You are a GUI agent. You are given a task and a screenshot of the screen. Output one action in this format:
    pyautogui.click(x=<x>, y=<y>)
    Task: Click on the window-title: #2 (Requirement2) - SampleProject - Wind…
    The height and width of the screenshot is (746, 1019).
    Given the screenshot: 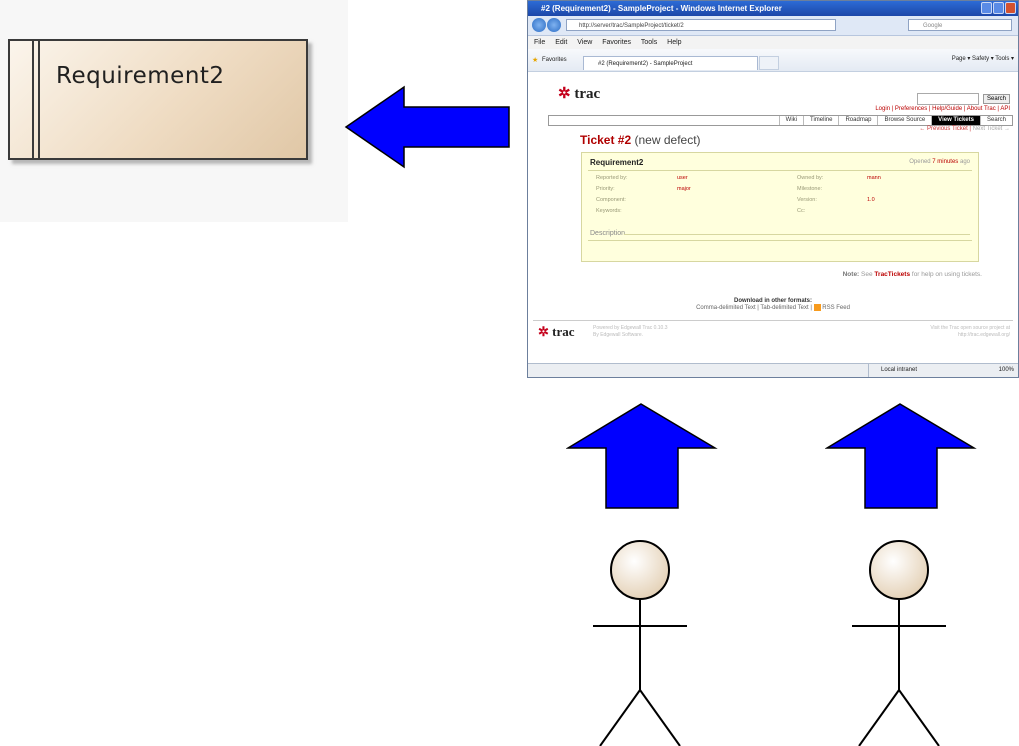 What is the action you would take?
    pyautogui.click(x=773, y=8)
    